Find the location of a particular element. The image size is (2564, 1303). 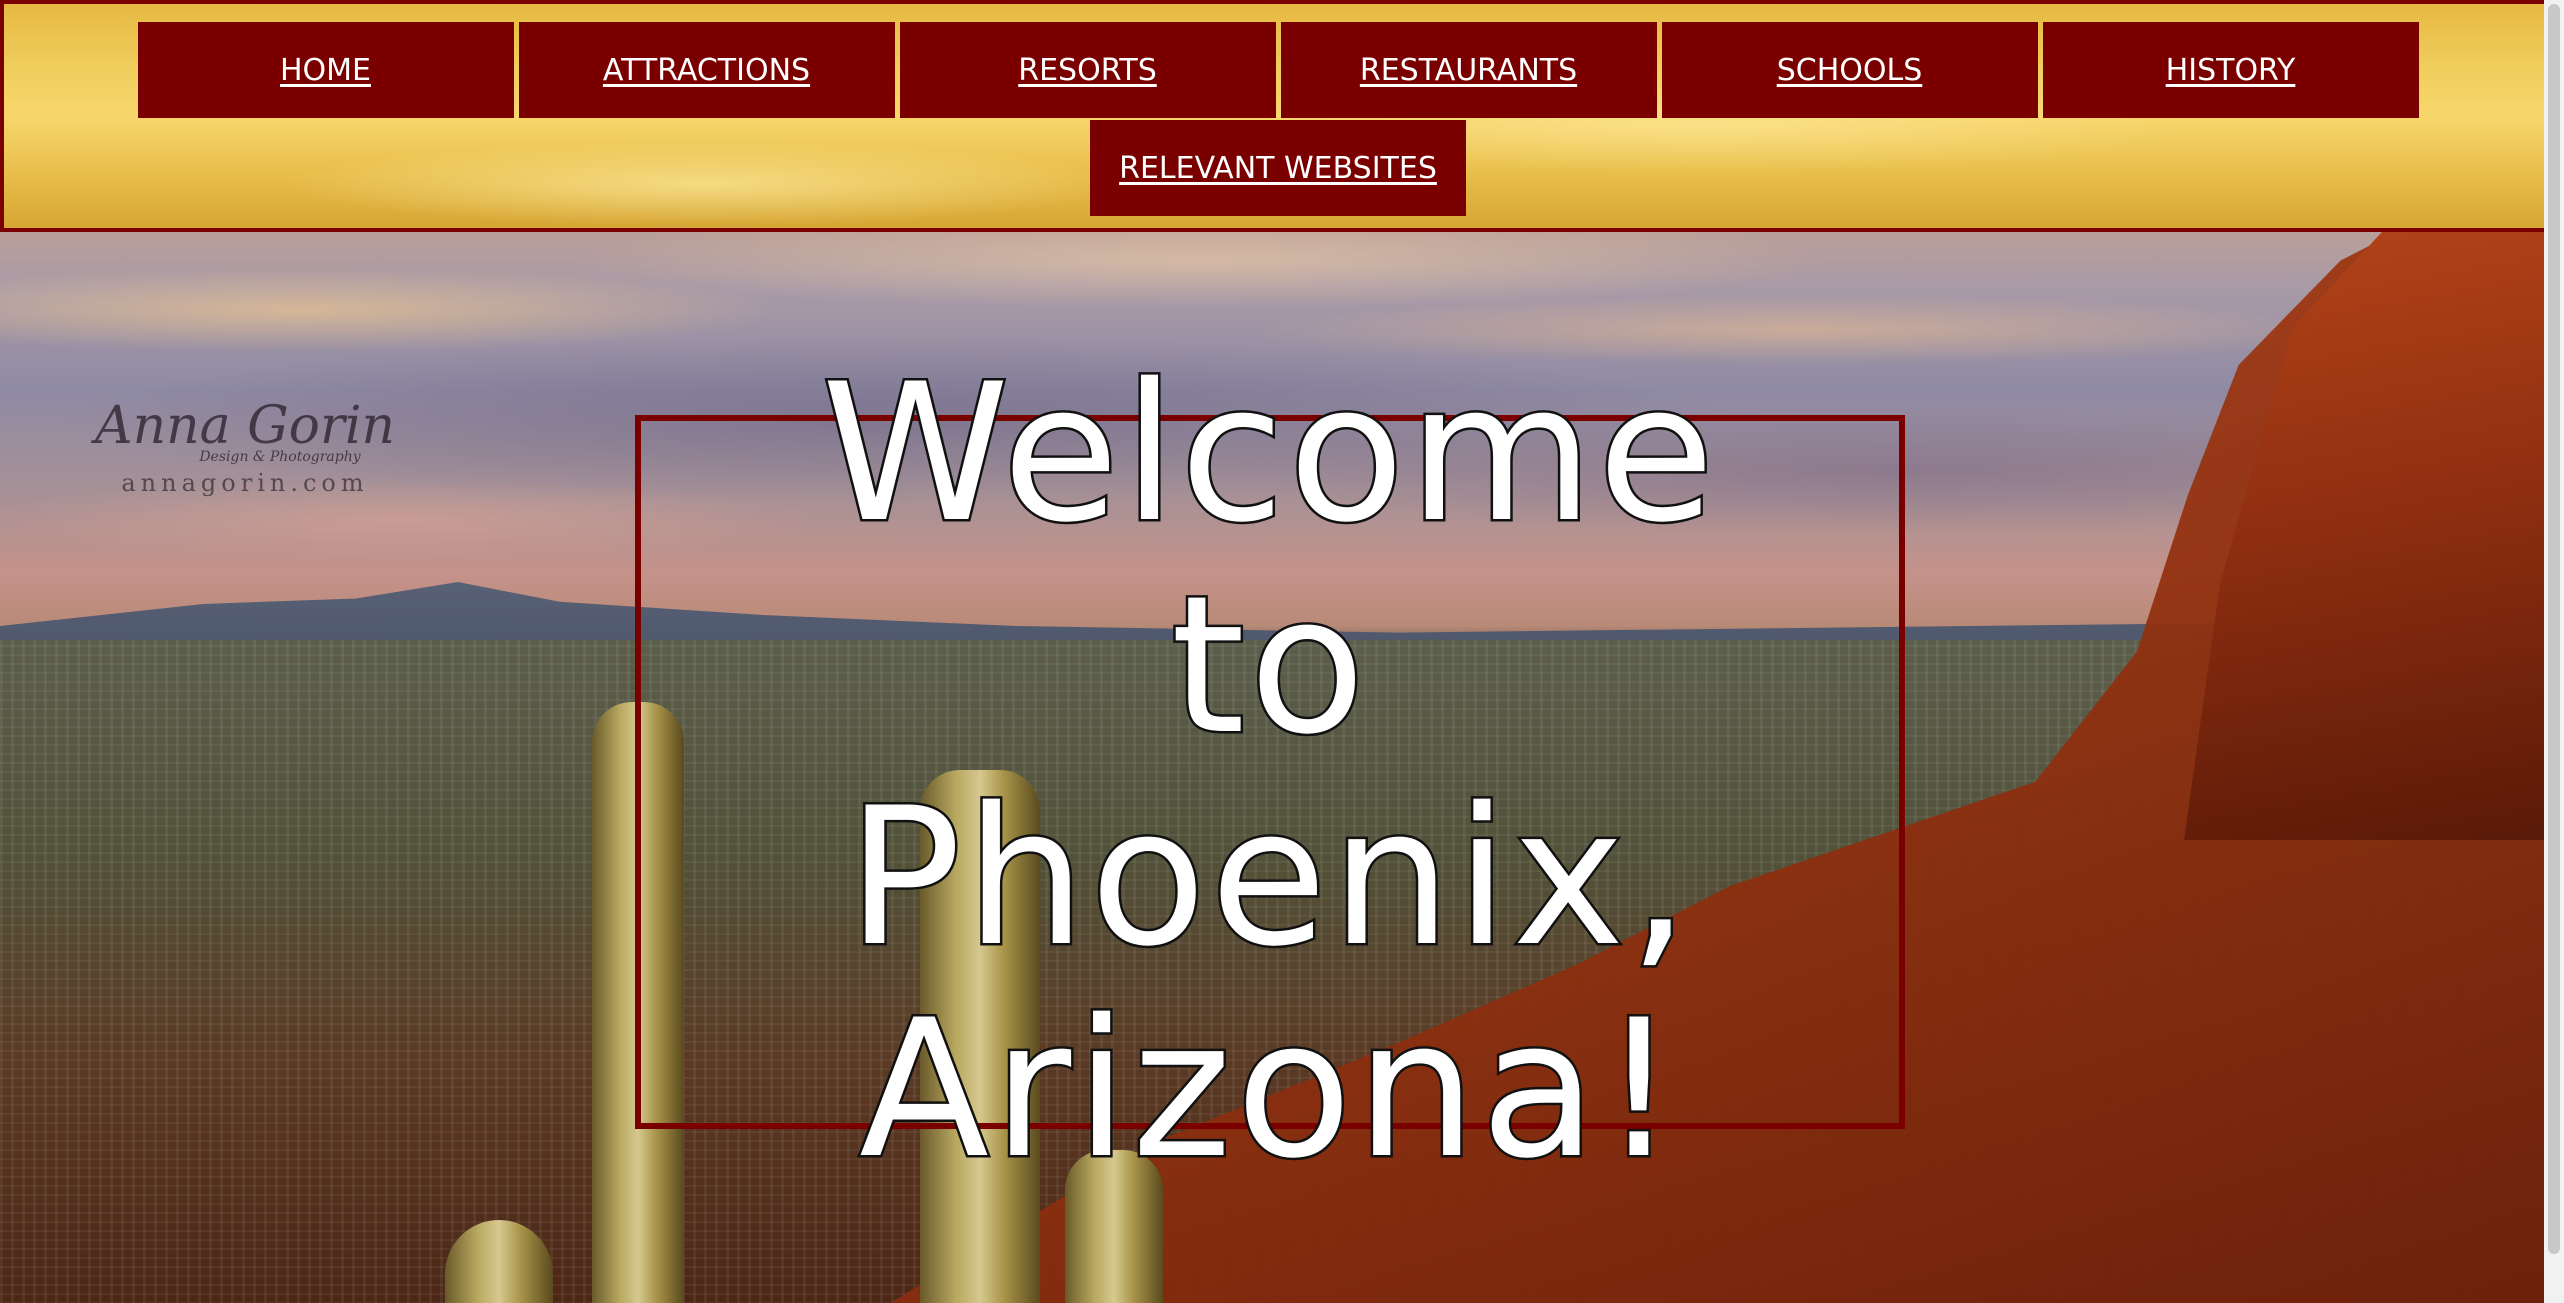

nav-item-resorts: RESORTS is located at coordinates (1087, 70).